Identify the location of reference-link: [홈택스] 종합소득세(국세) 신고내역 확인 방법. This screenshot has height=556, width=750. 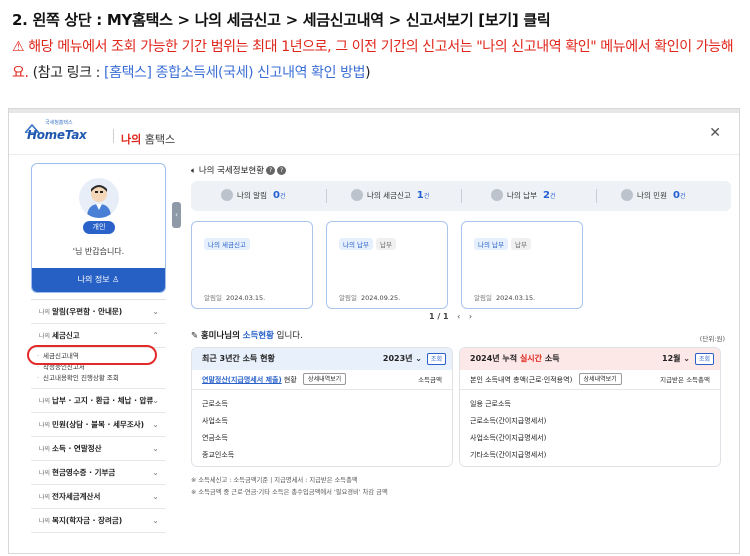
(234, 73).